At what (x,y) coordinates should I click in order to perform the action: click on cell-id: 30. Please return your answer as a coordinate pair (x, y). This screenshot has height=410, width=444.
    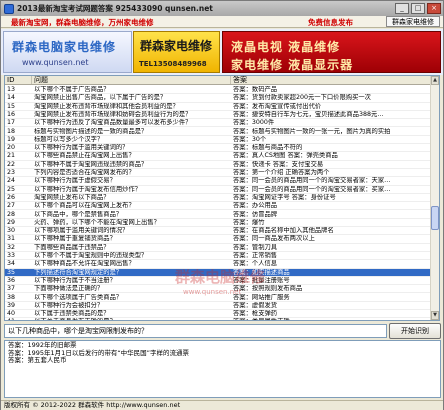
    Looking at the image, I should click on (11, 231).